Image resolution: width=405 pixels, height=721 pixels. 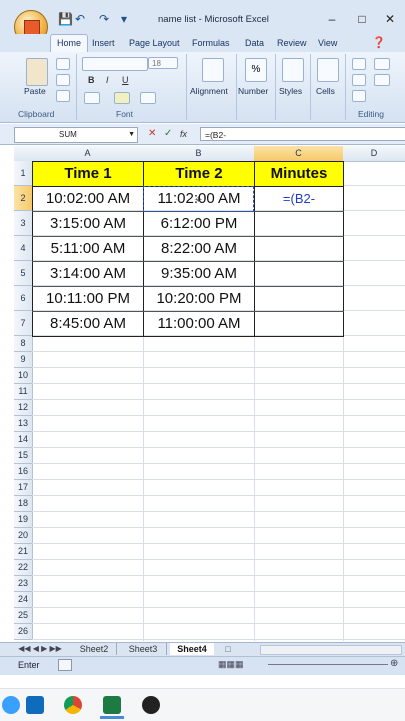 What do you see at coordinates (23, 536) in the screenshot?
I see `row-header-20: 20` at bounding box center [23, 536].